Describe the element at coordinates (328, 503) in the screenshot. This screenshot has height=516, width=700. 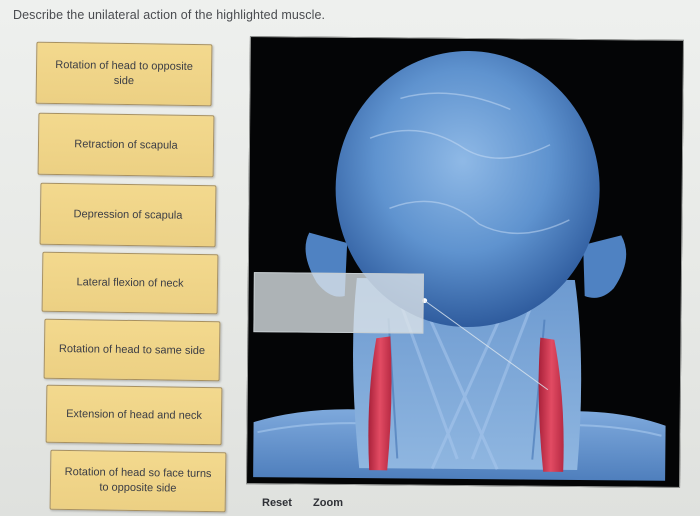
I see `zoom-button: Zoom` at that location.